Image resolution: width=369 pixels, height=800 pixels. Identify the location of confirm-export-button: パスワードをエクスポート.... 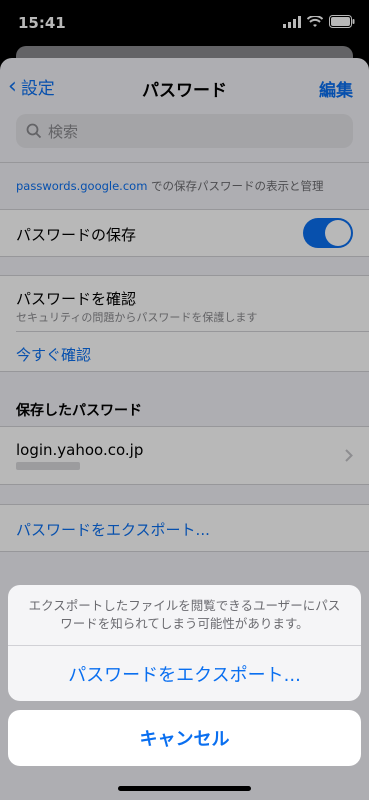
(184, 673).